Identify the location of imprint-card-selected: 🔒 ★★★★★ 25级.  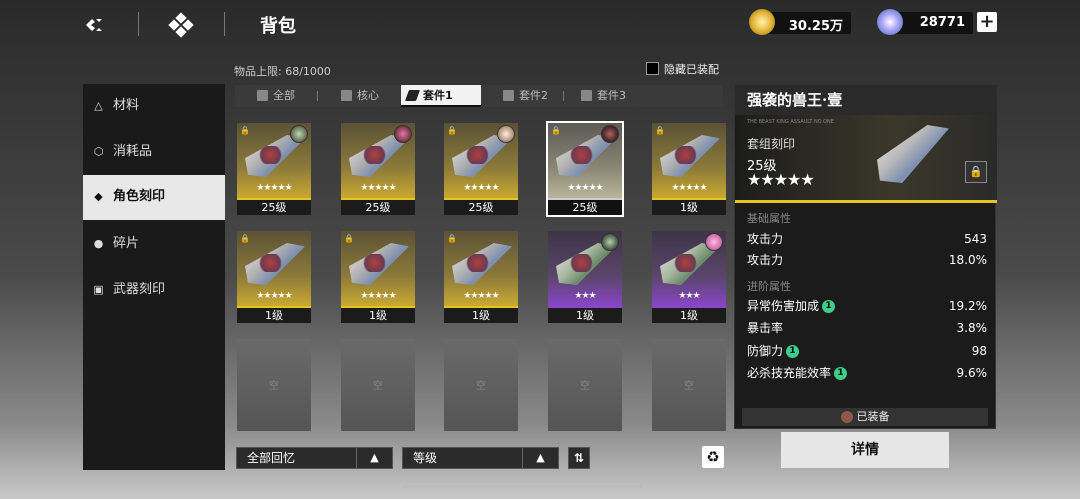
(585, 169).